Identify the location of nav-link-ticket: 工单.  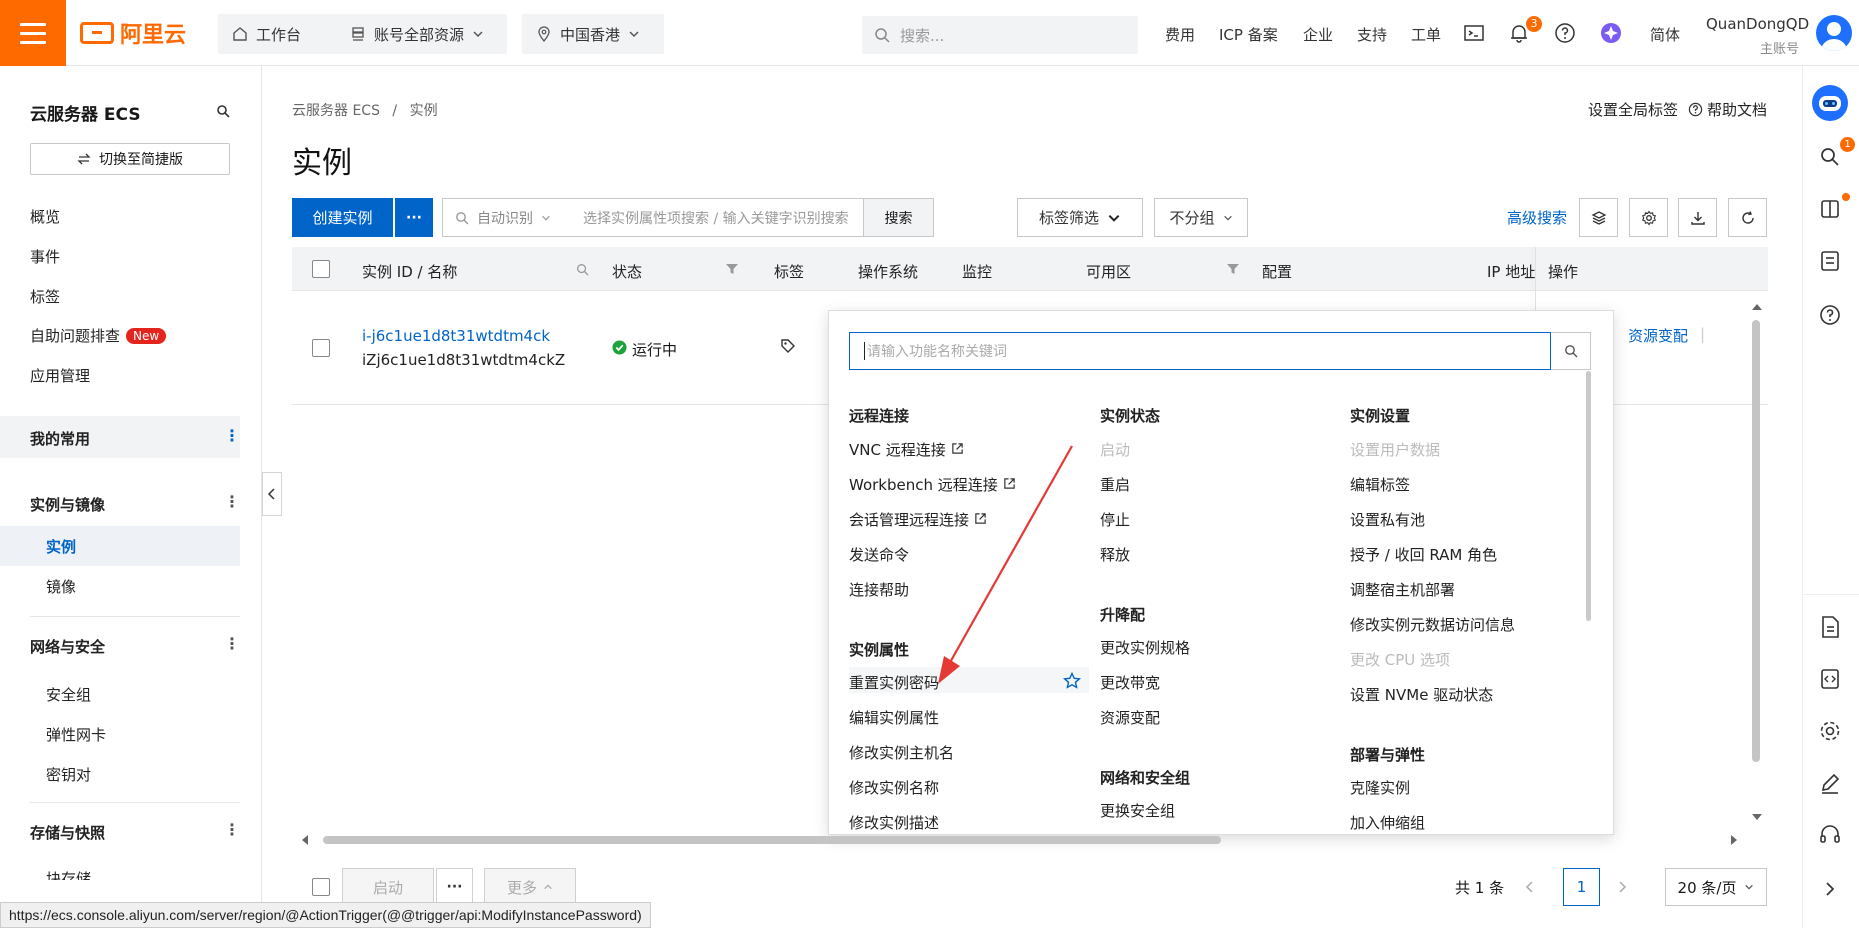
(1426, 34).